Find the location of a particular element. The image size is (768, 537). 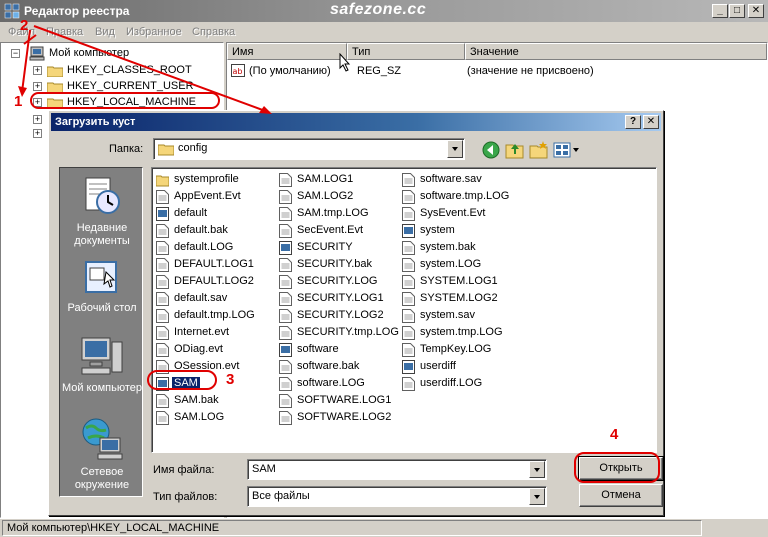

filetype-label: Тип файлов: is located at coordinates (185, 497).